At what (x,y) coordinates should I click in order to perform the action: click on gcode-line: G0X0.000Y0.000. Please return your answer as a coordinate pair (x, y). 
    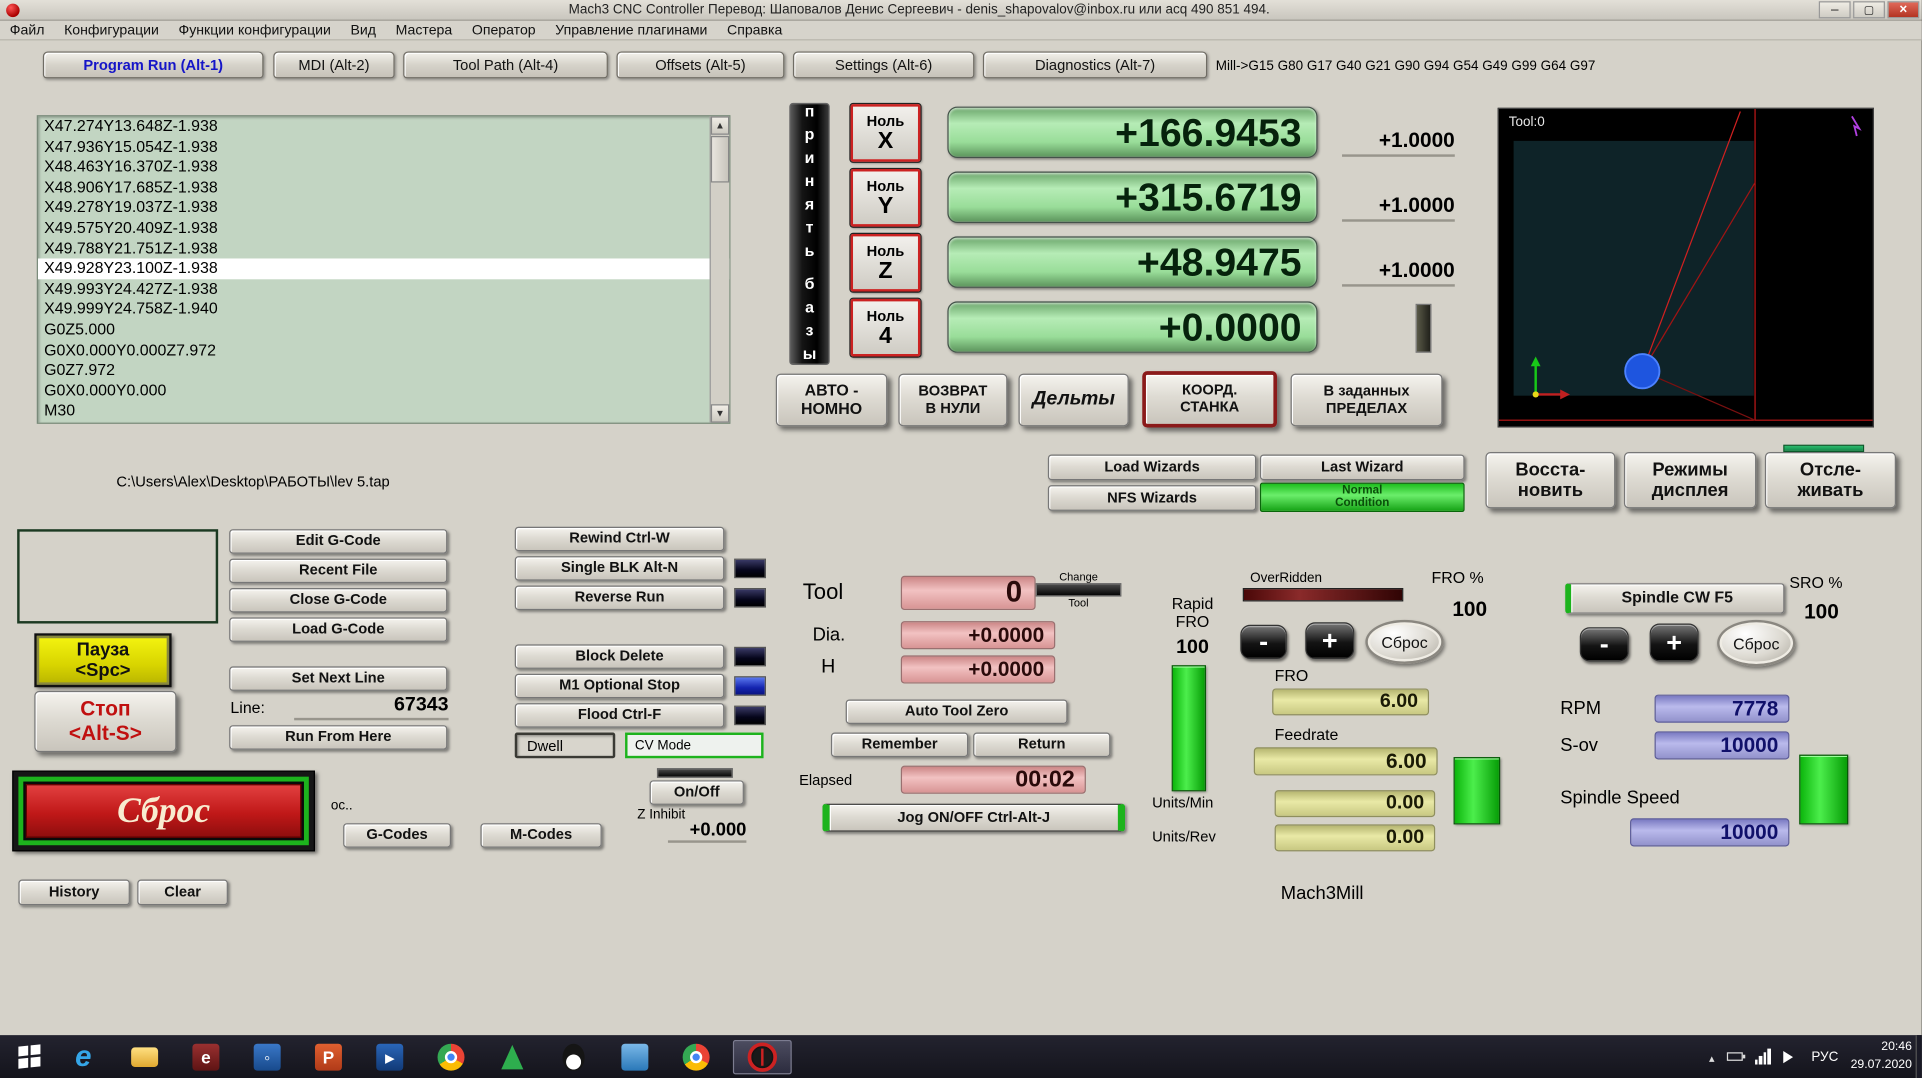
    Looking at the image, I should click on (383, 391).